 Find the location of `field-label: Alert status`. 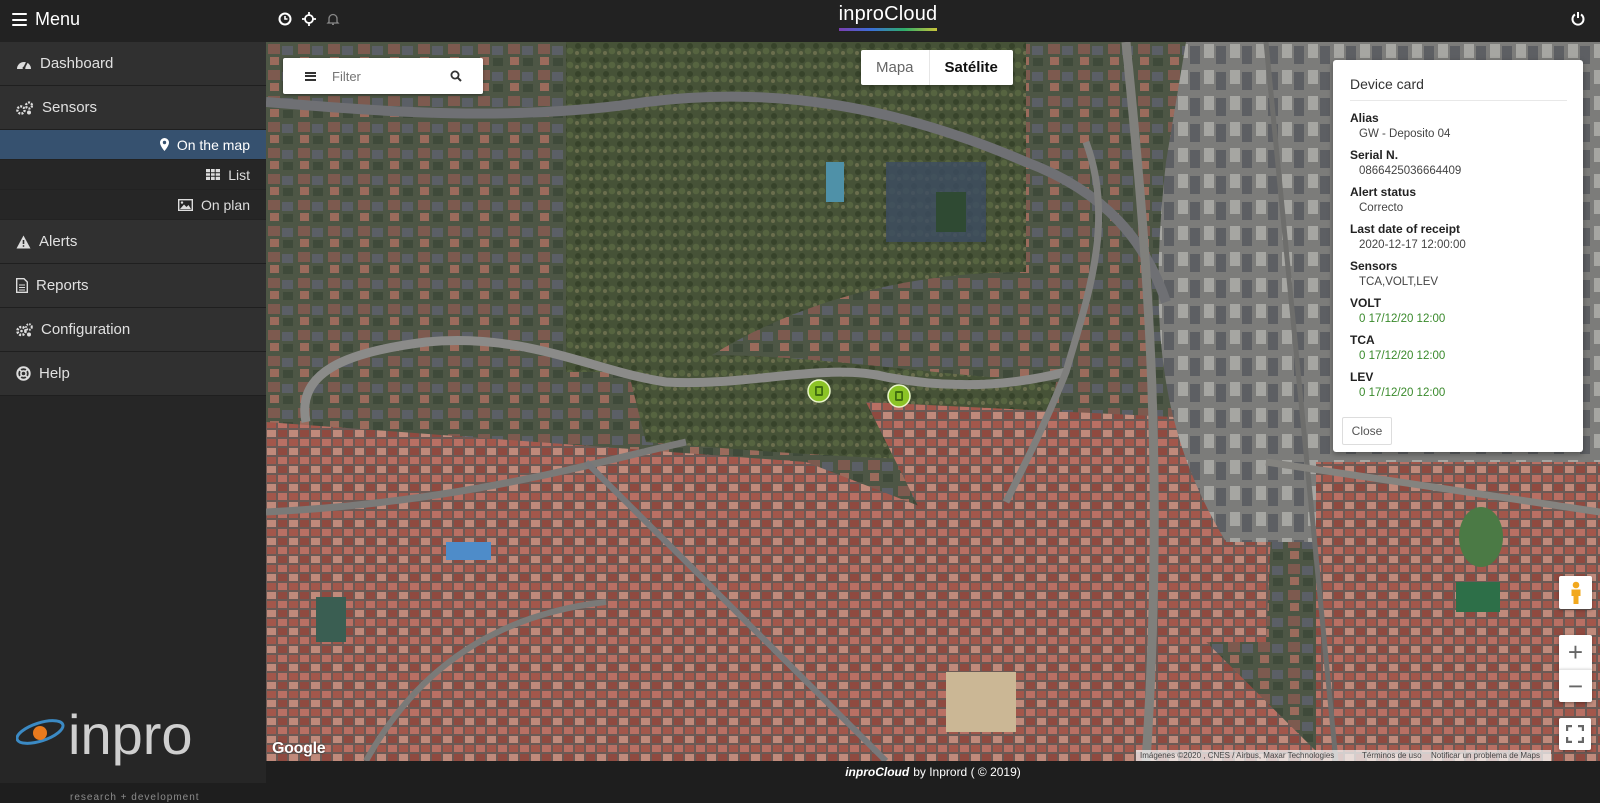

field-label: Alert status is located at coordinates (1383, 192).